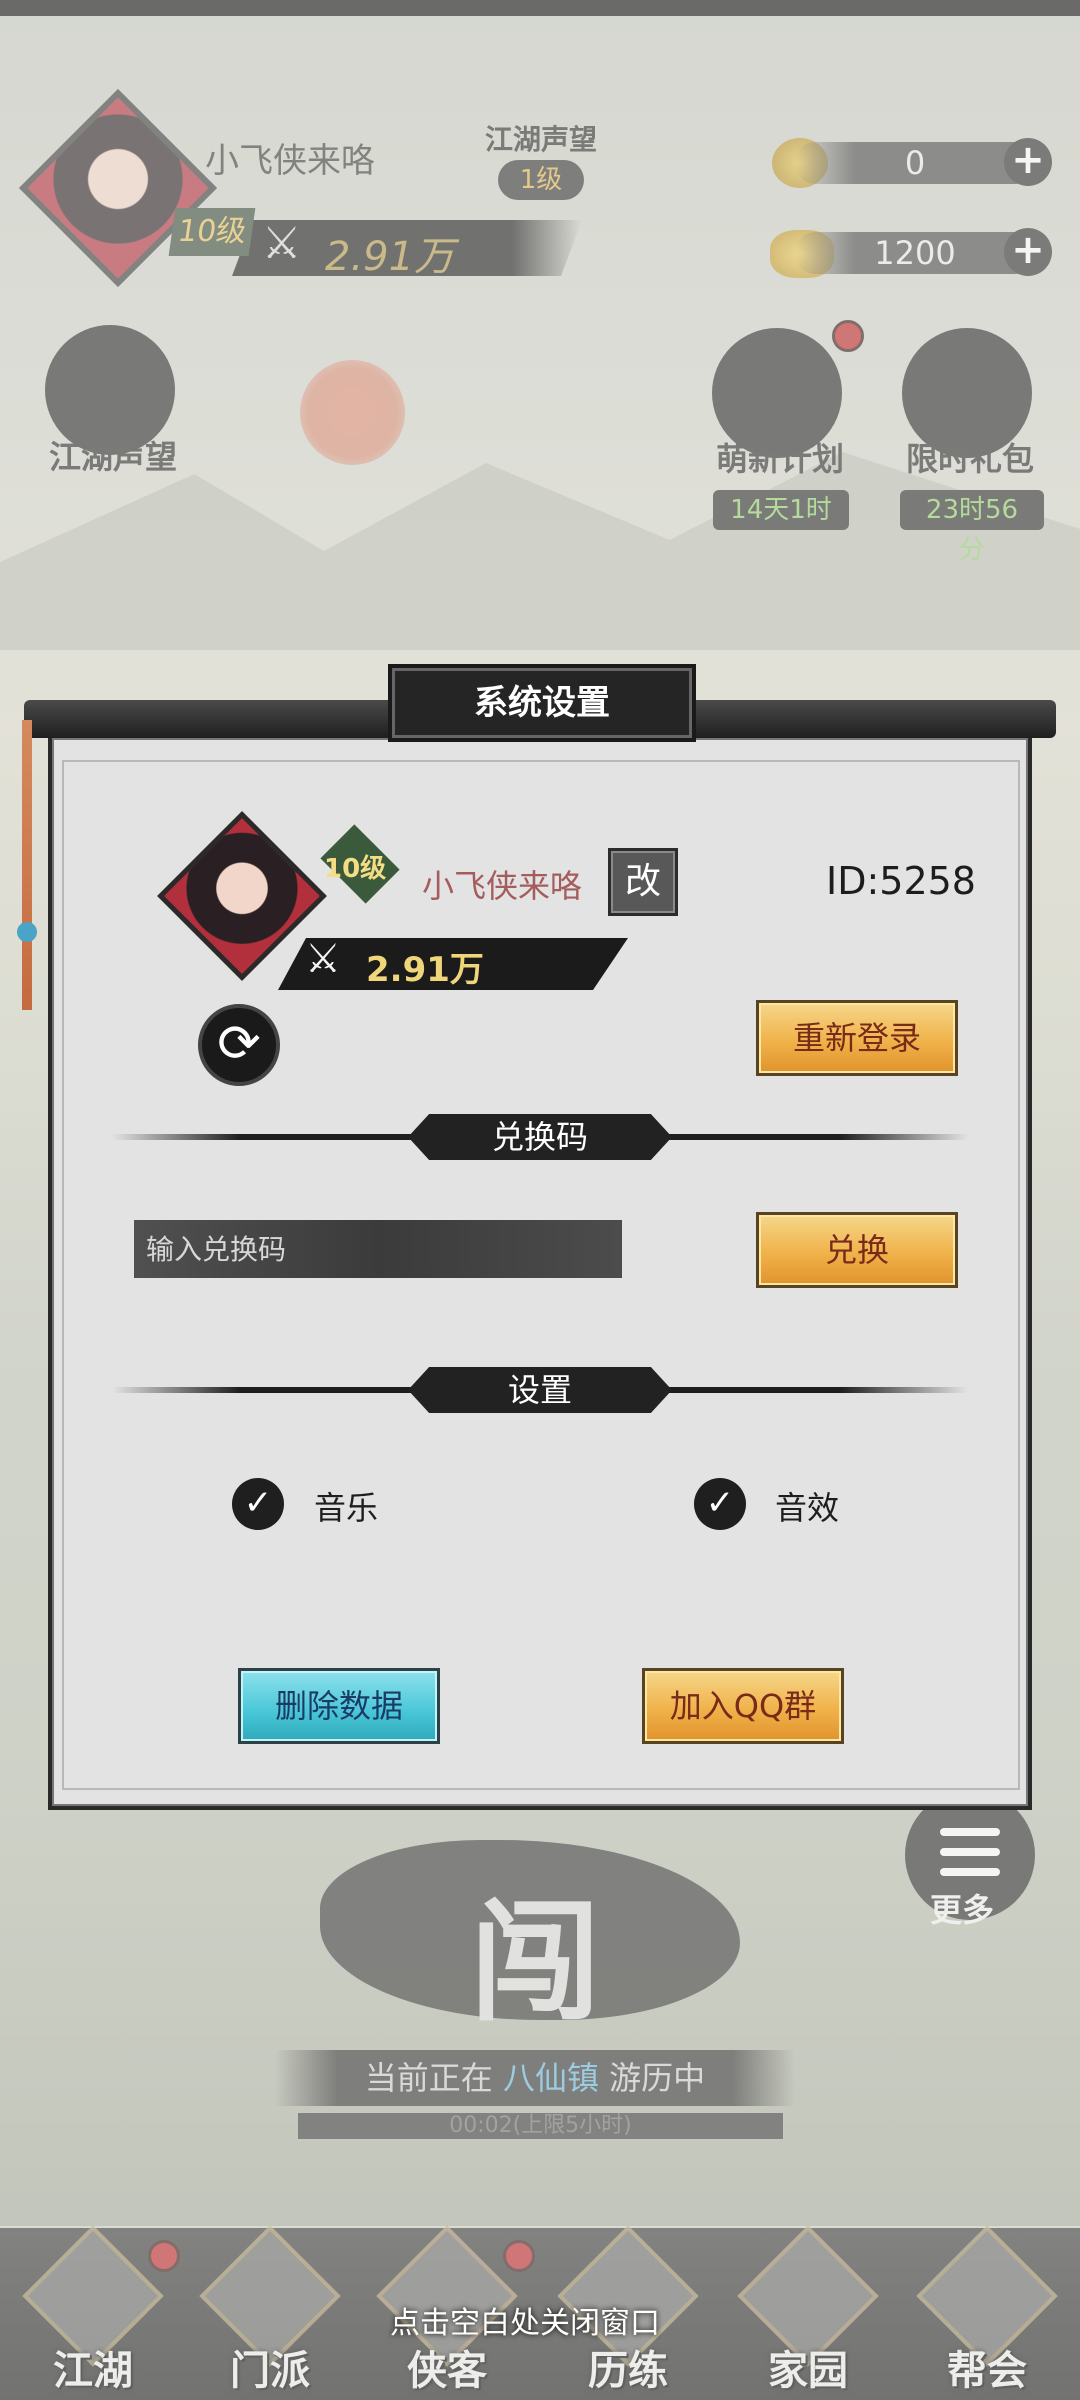 This screenshot has height=2400, width=1080. What do you see at coordinates (807, 1508) in the screenshot?
I see `sound-label: 音效` at bounding box center [807, 1508].